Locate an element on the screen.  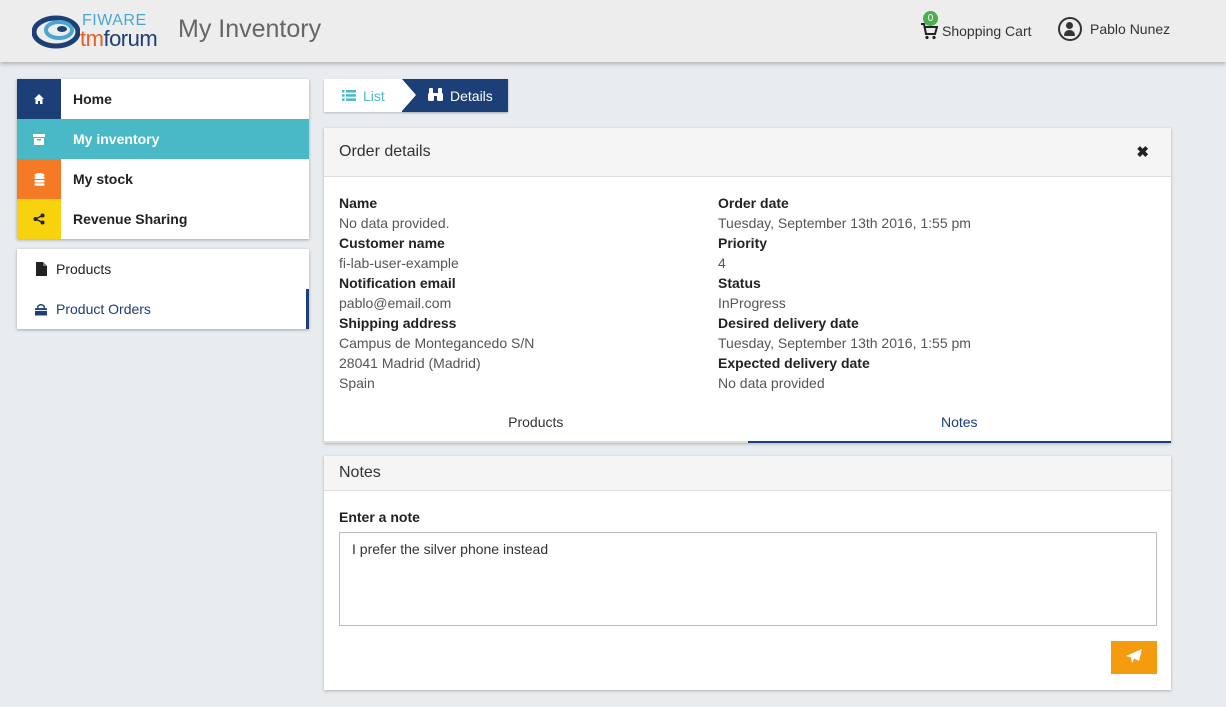
page-title: My Inventory is located at coordinates (250, 29).